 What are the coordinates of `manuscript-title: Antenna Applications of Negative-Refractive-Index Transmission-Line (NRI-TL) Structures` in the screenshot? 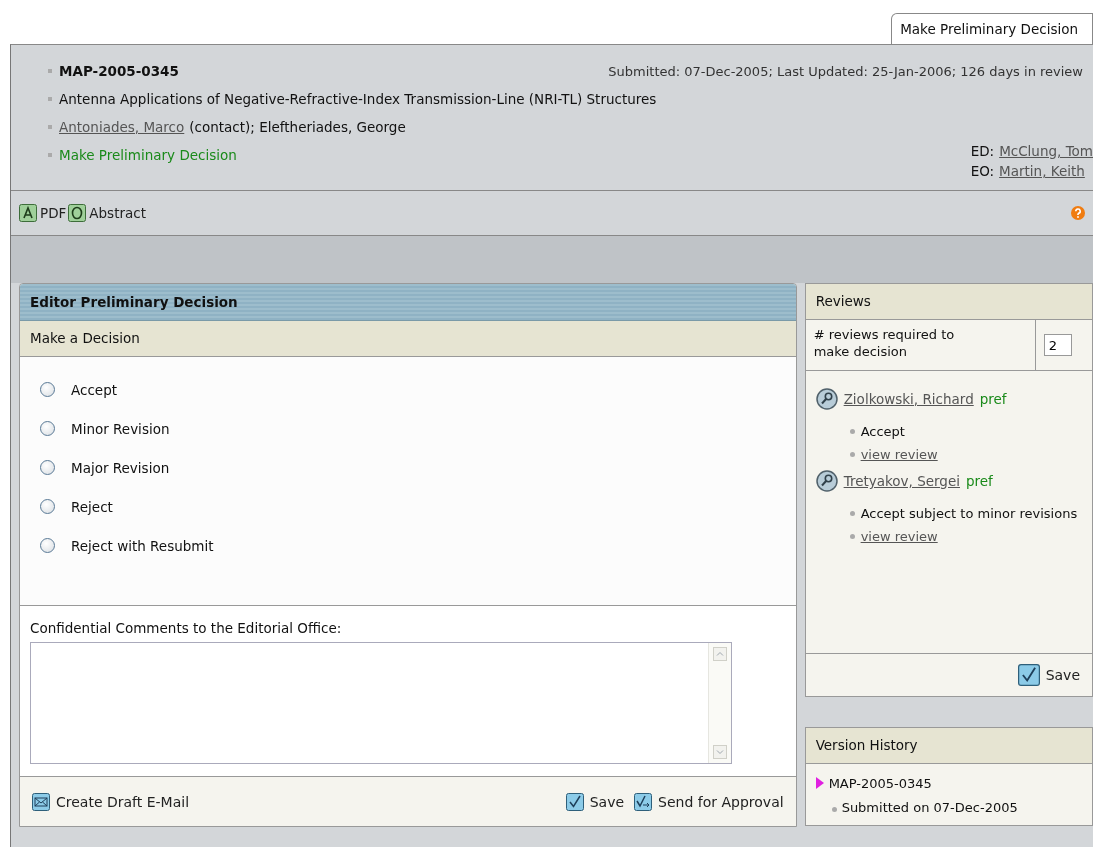 It's located at (358, 99).